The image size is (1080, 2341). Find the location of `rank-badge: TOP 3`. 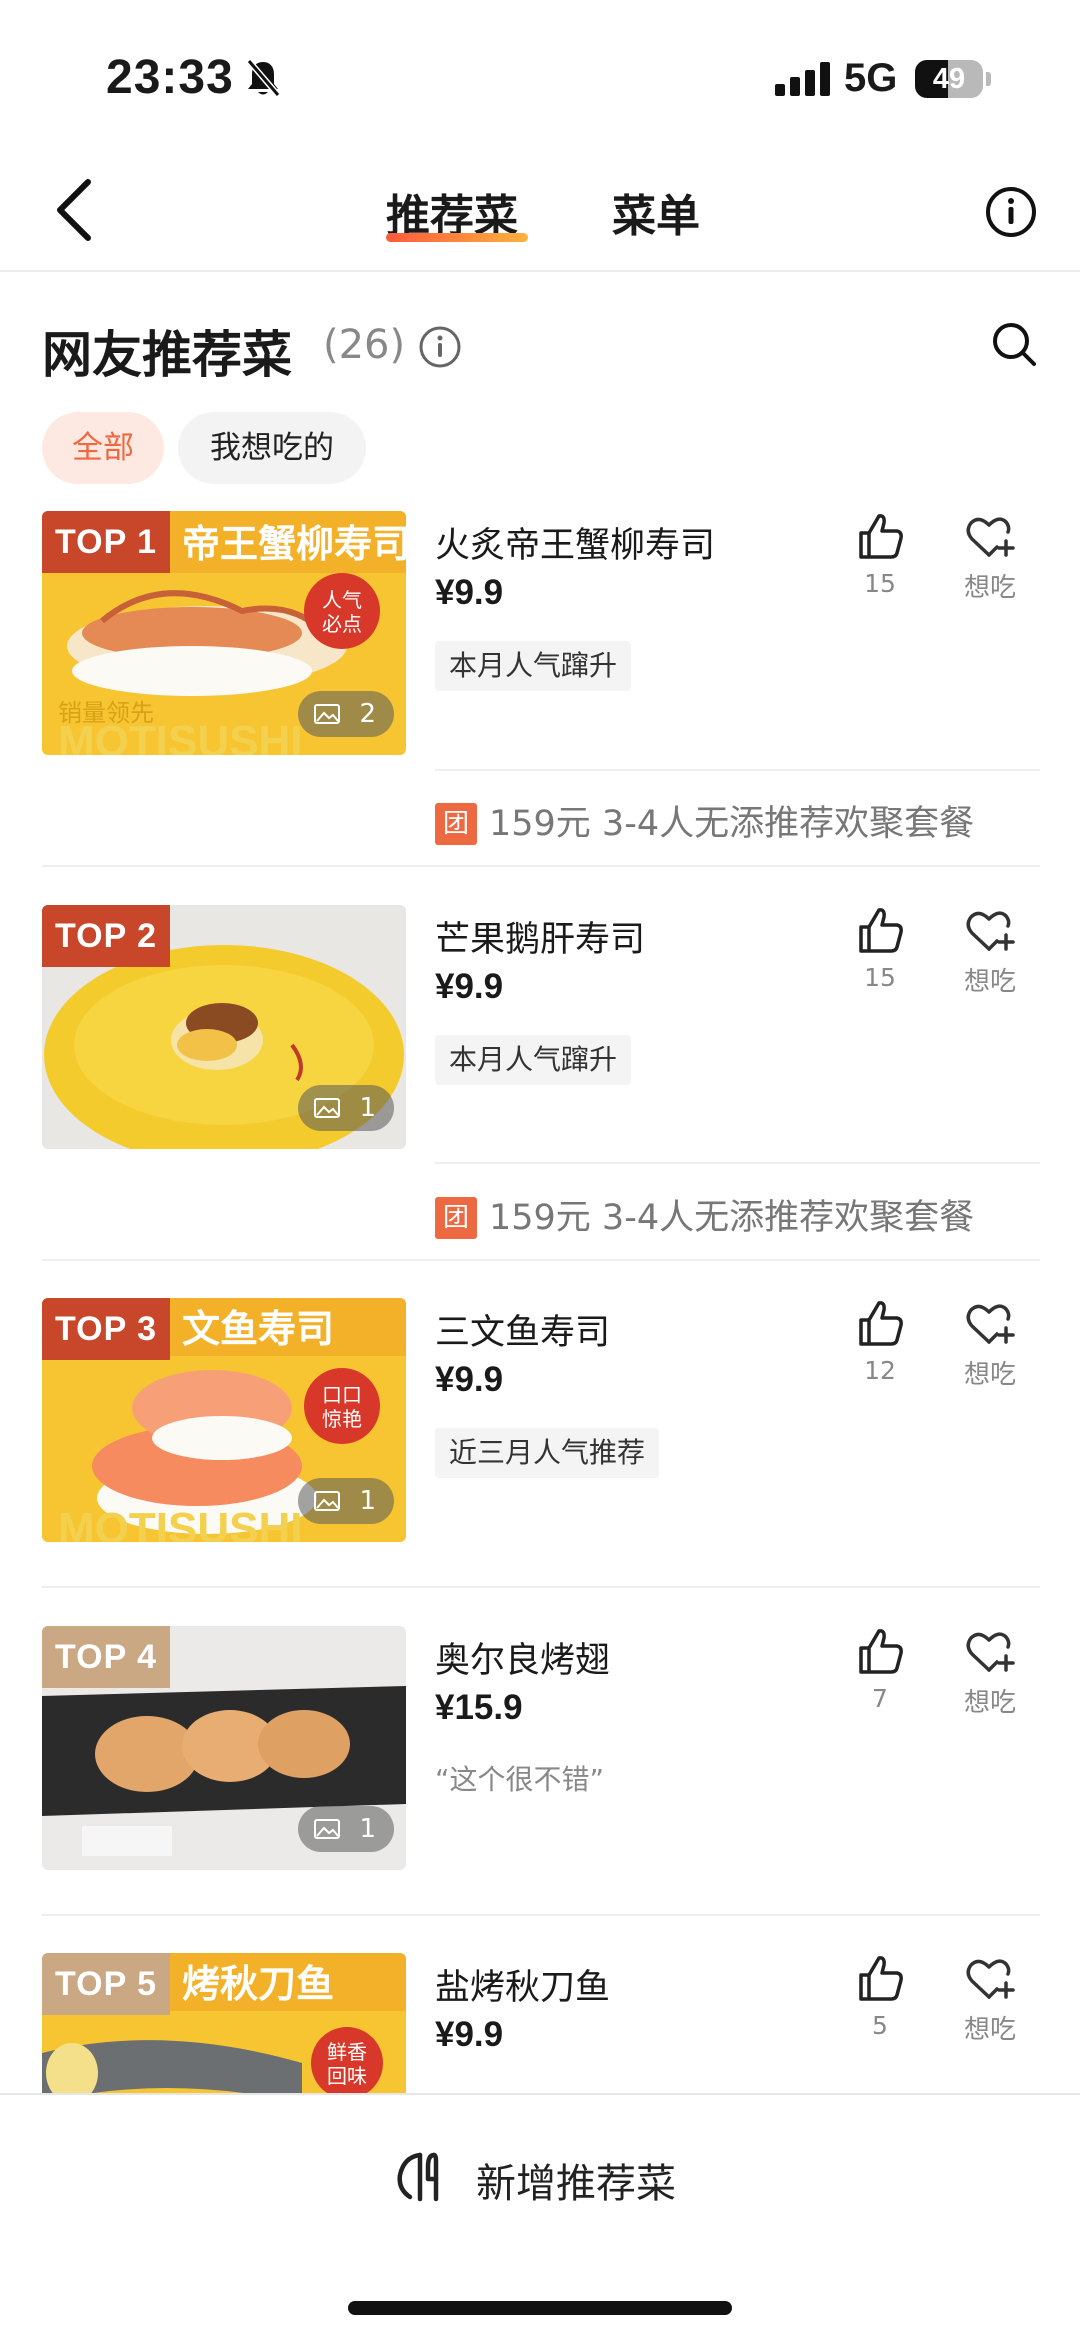

rank-badge: TOP 3 is located at coordinates (106, 1329).